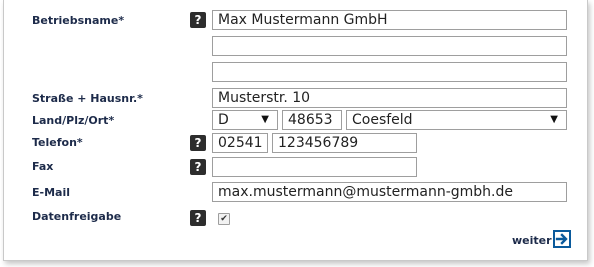  What do you see at coordinates (224, 219) in the screenshot?
I see `data-consent-checkbox: ✔` at bounding box center [224, 219].